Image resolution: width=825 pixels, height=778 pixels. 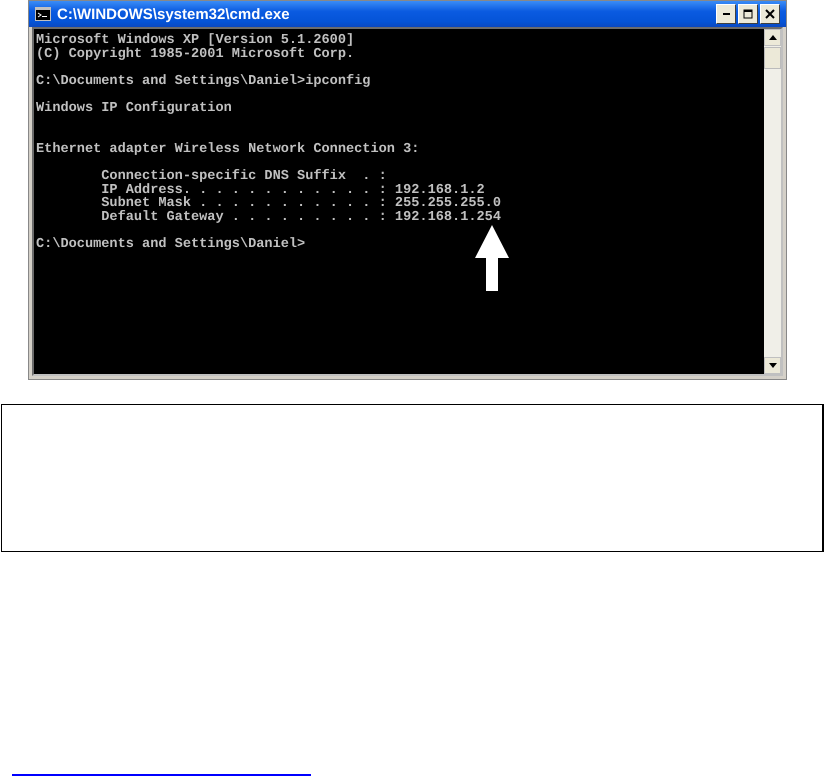 I want to click on minimize-icon, so click(x=726, y=14).